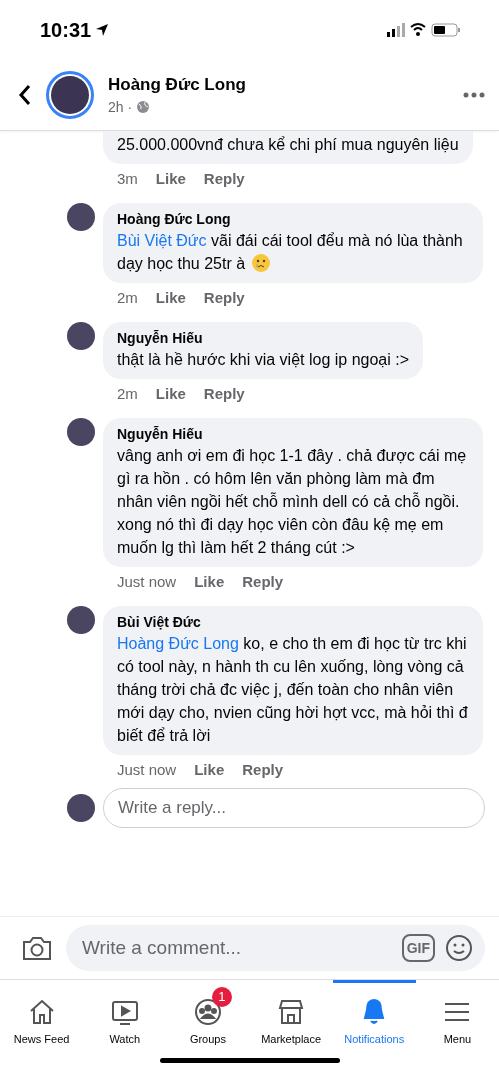 This screenshot has height=1080, width=499. Describe the element at coordinates (290, 253) in the screenshot. I see `comment-text: Bùi Việt Đức vãi đái cái tool đểu mà nó lùa thành dạy học thu 25tr à` at that location.